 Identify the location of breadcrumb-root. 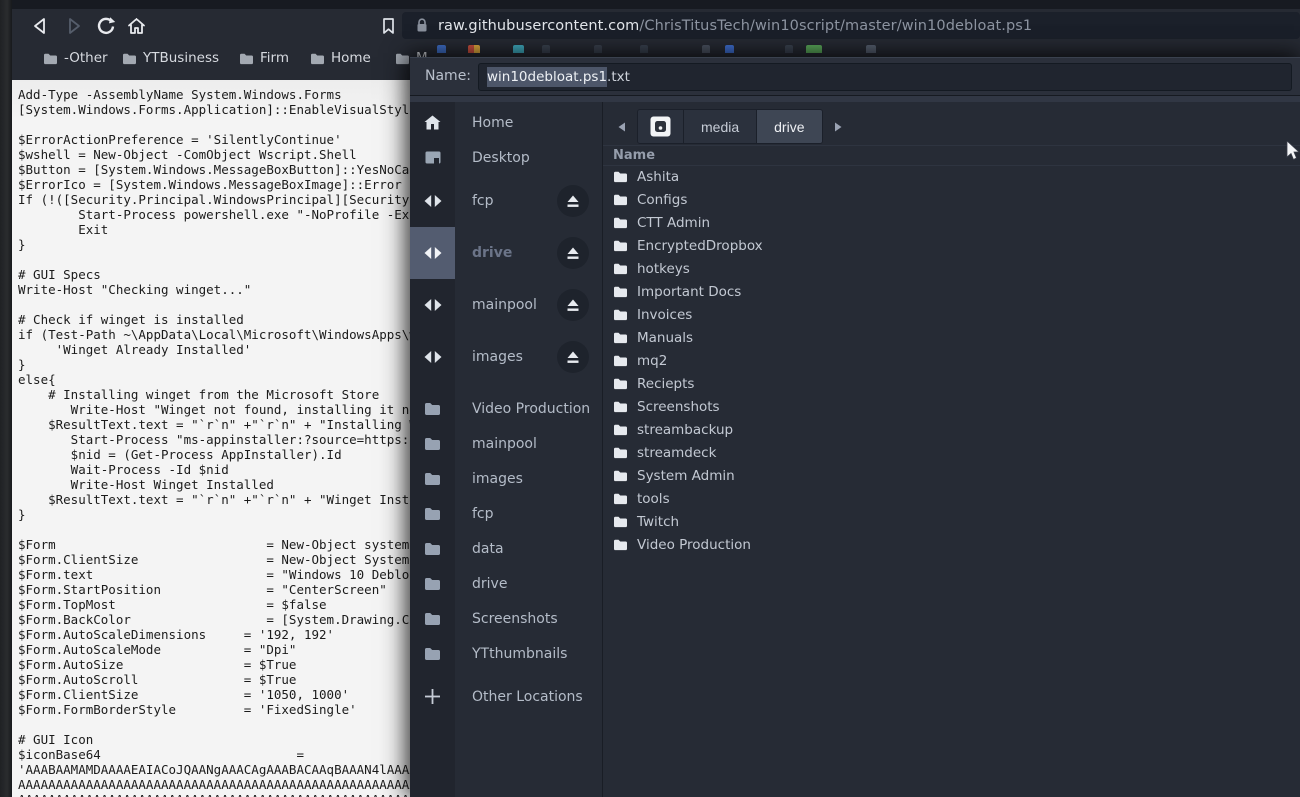
(661, 126).